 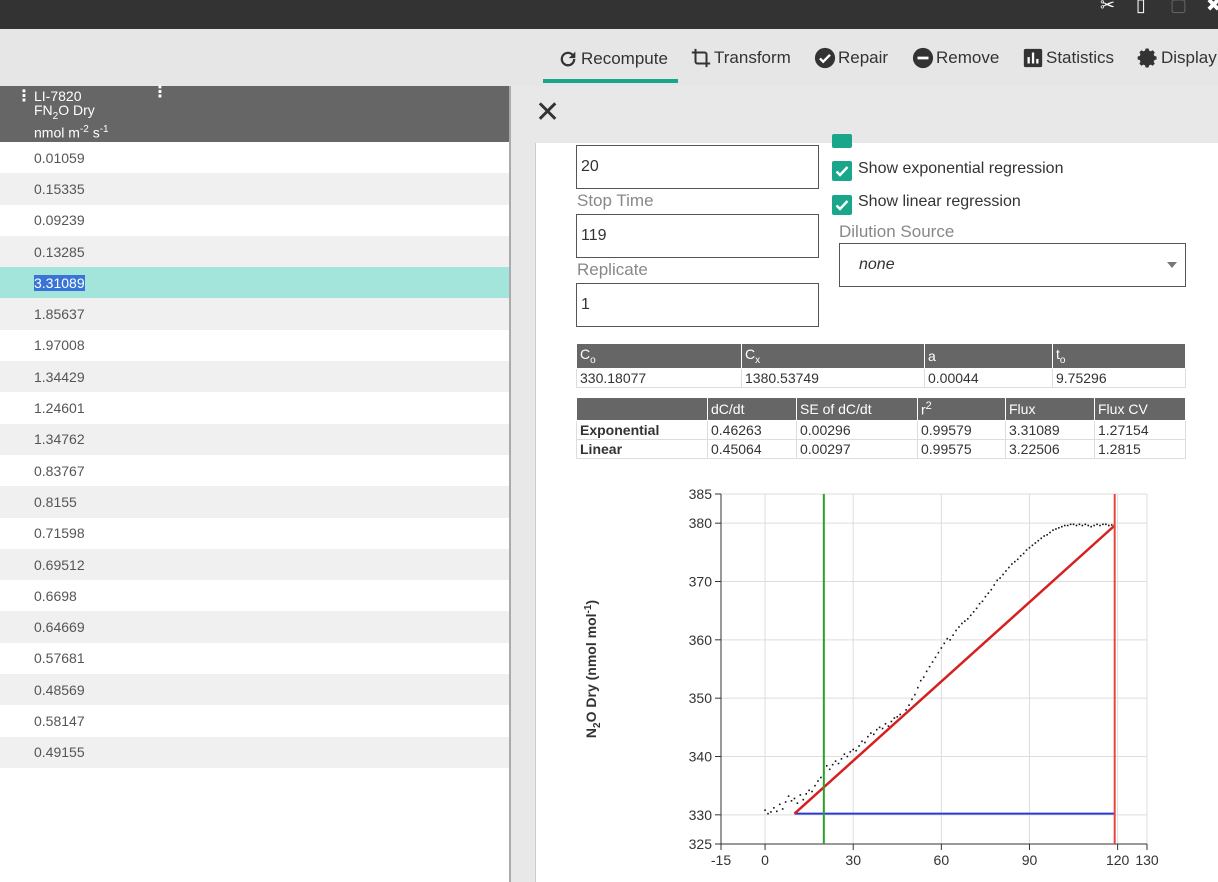 What do you see at coordinates (59, 689) in the screenshot?
I see `flux-value: 0.48569` at bounding box center [59, 689].